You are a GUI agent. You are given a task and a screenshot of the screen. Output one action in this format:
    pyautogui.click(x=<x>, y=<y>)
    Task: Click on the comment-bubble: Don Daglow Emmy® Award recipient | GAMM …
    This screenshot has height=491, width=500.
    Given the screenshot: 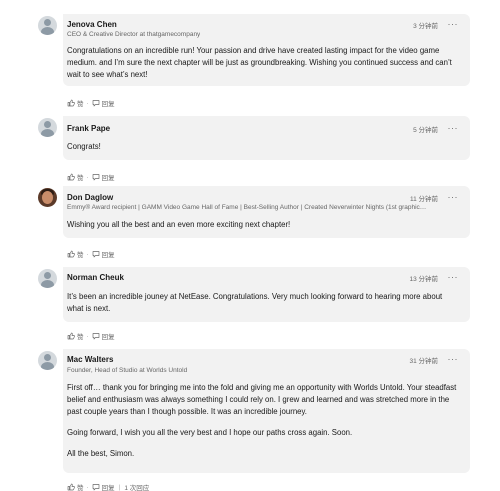 What is the action you would take?
    pyautogui.click(x=266, y=212)
    